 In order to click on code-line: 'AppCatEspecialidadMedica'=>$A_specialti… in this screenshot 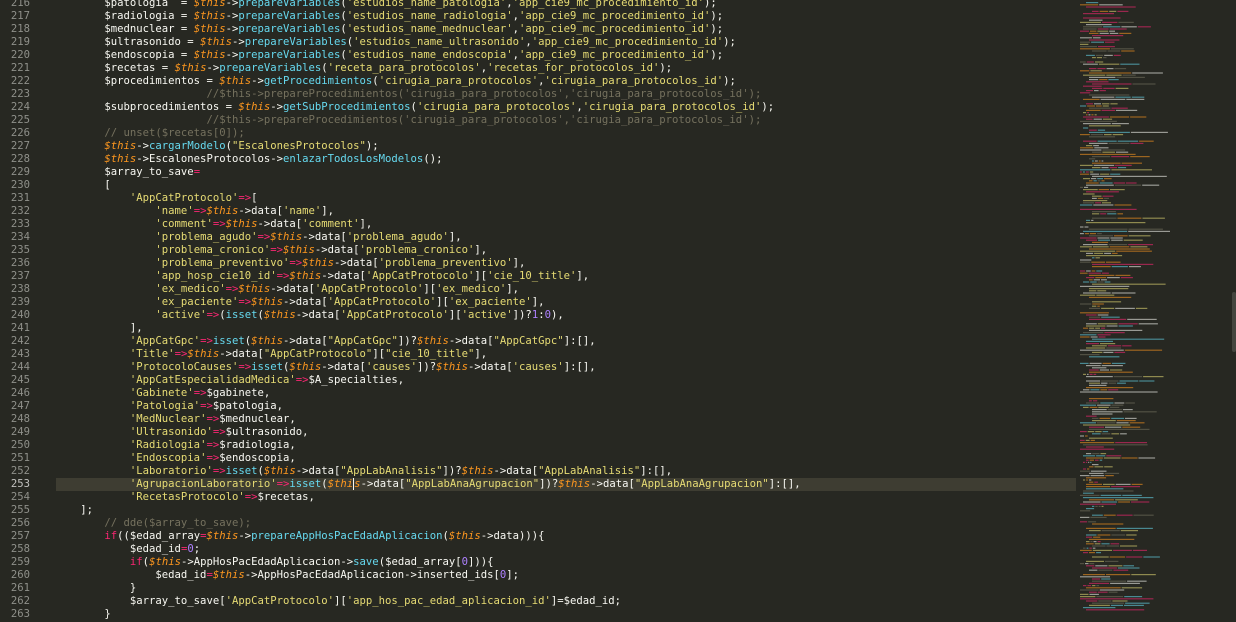, I will do `click(230, 380)`.